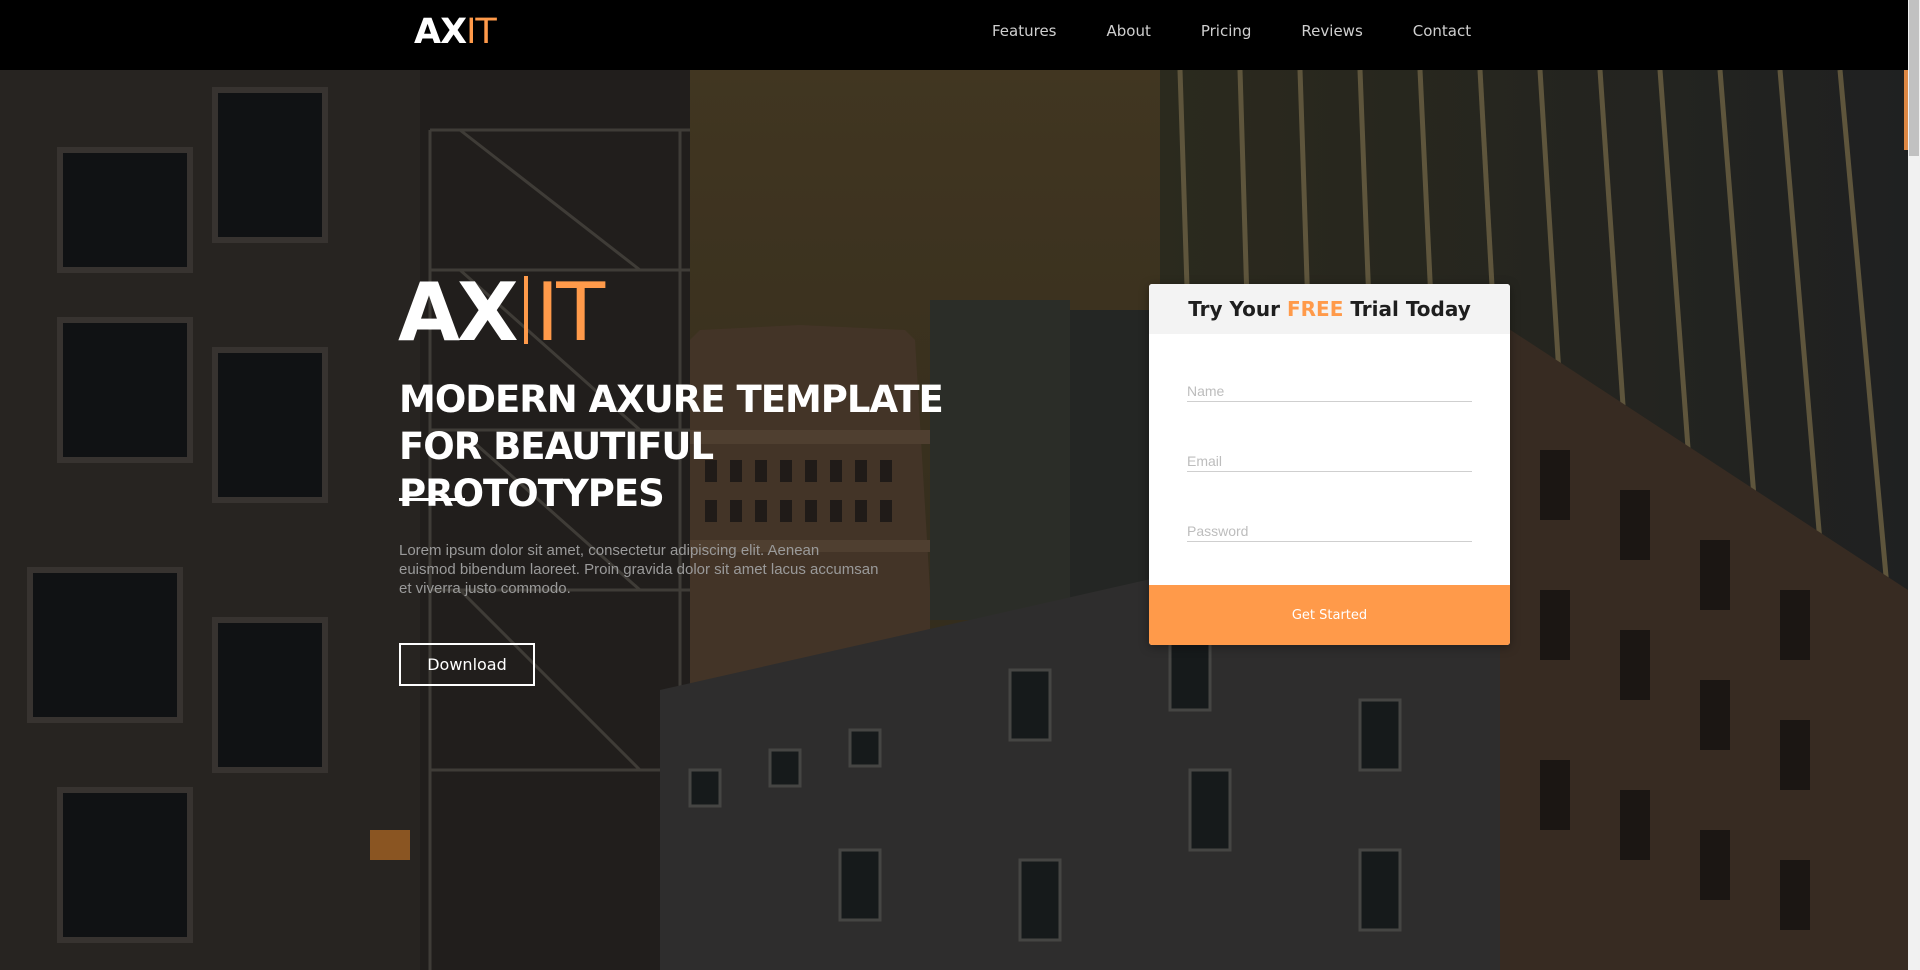 The image size is (1920, 970). I want to click on trial-form-title: Try Your FREE Trial Today, so click(1329, 309).